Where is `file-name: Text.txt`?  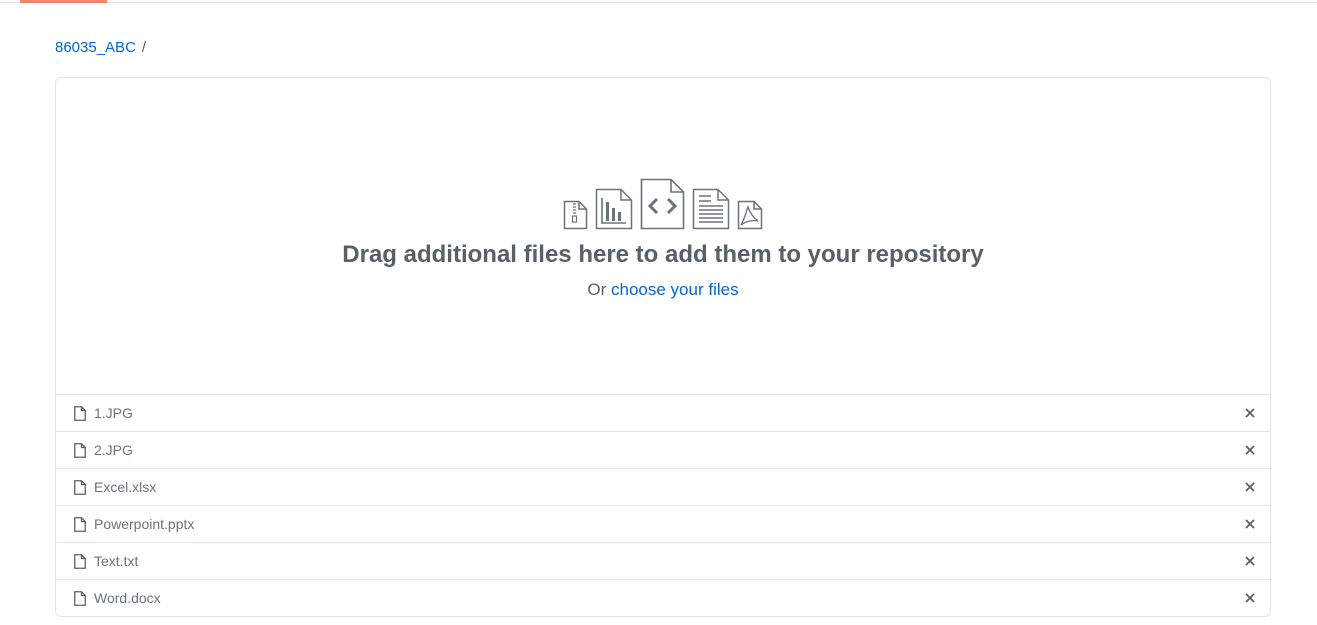
file-name: Text.txt is located at coordinates (116, 561).